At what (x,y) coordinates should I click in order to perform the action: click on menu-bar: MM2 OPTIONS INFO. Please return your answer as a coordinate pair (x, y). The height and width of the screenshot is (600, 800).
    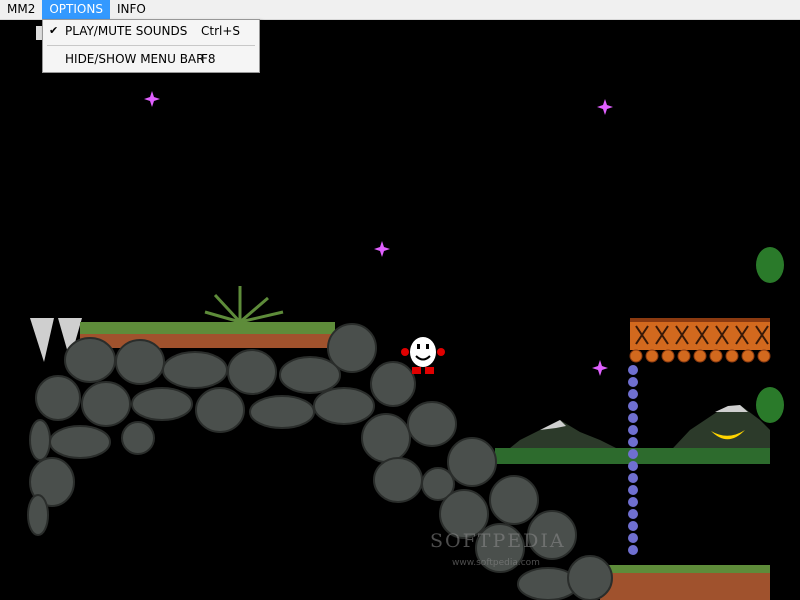
    Looking at the image, I should click on (400, 10).